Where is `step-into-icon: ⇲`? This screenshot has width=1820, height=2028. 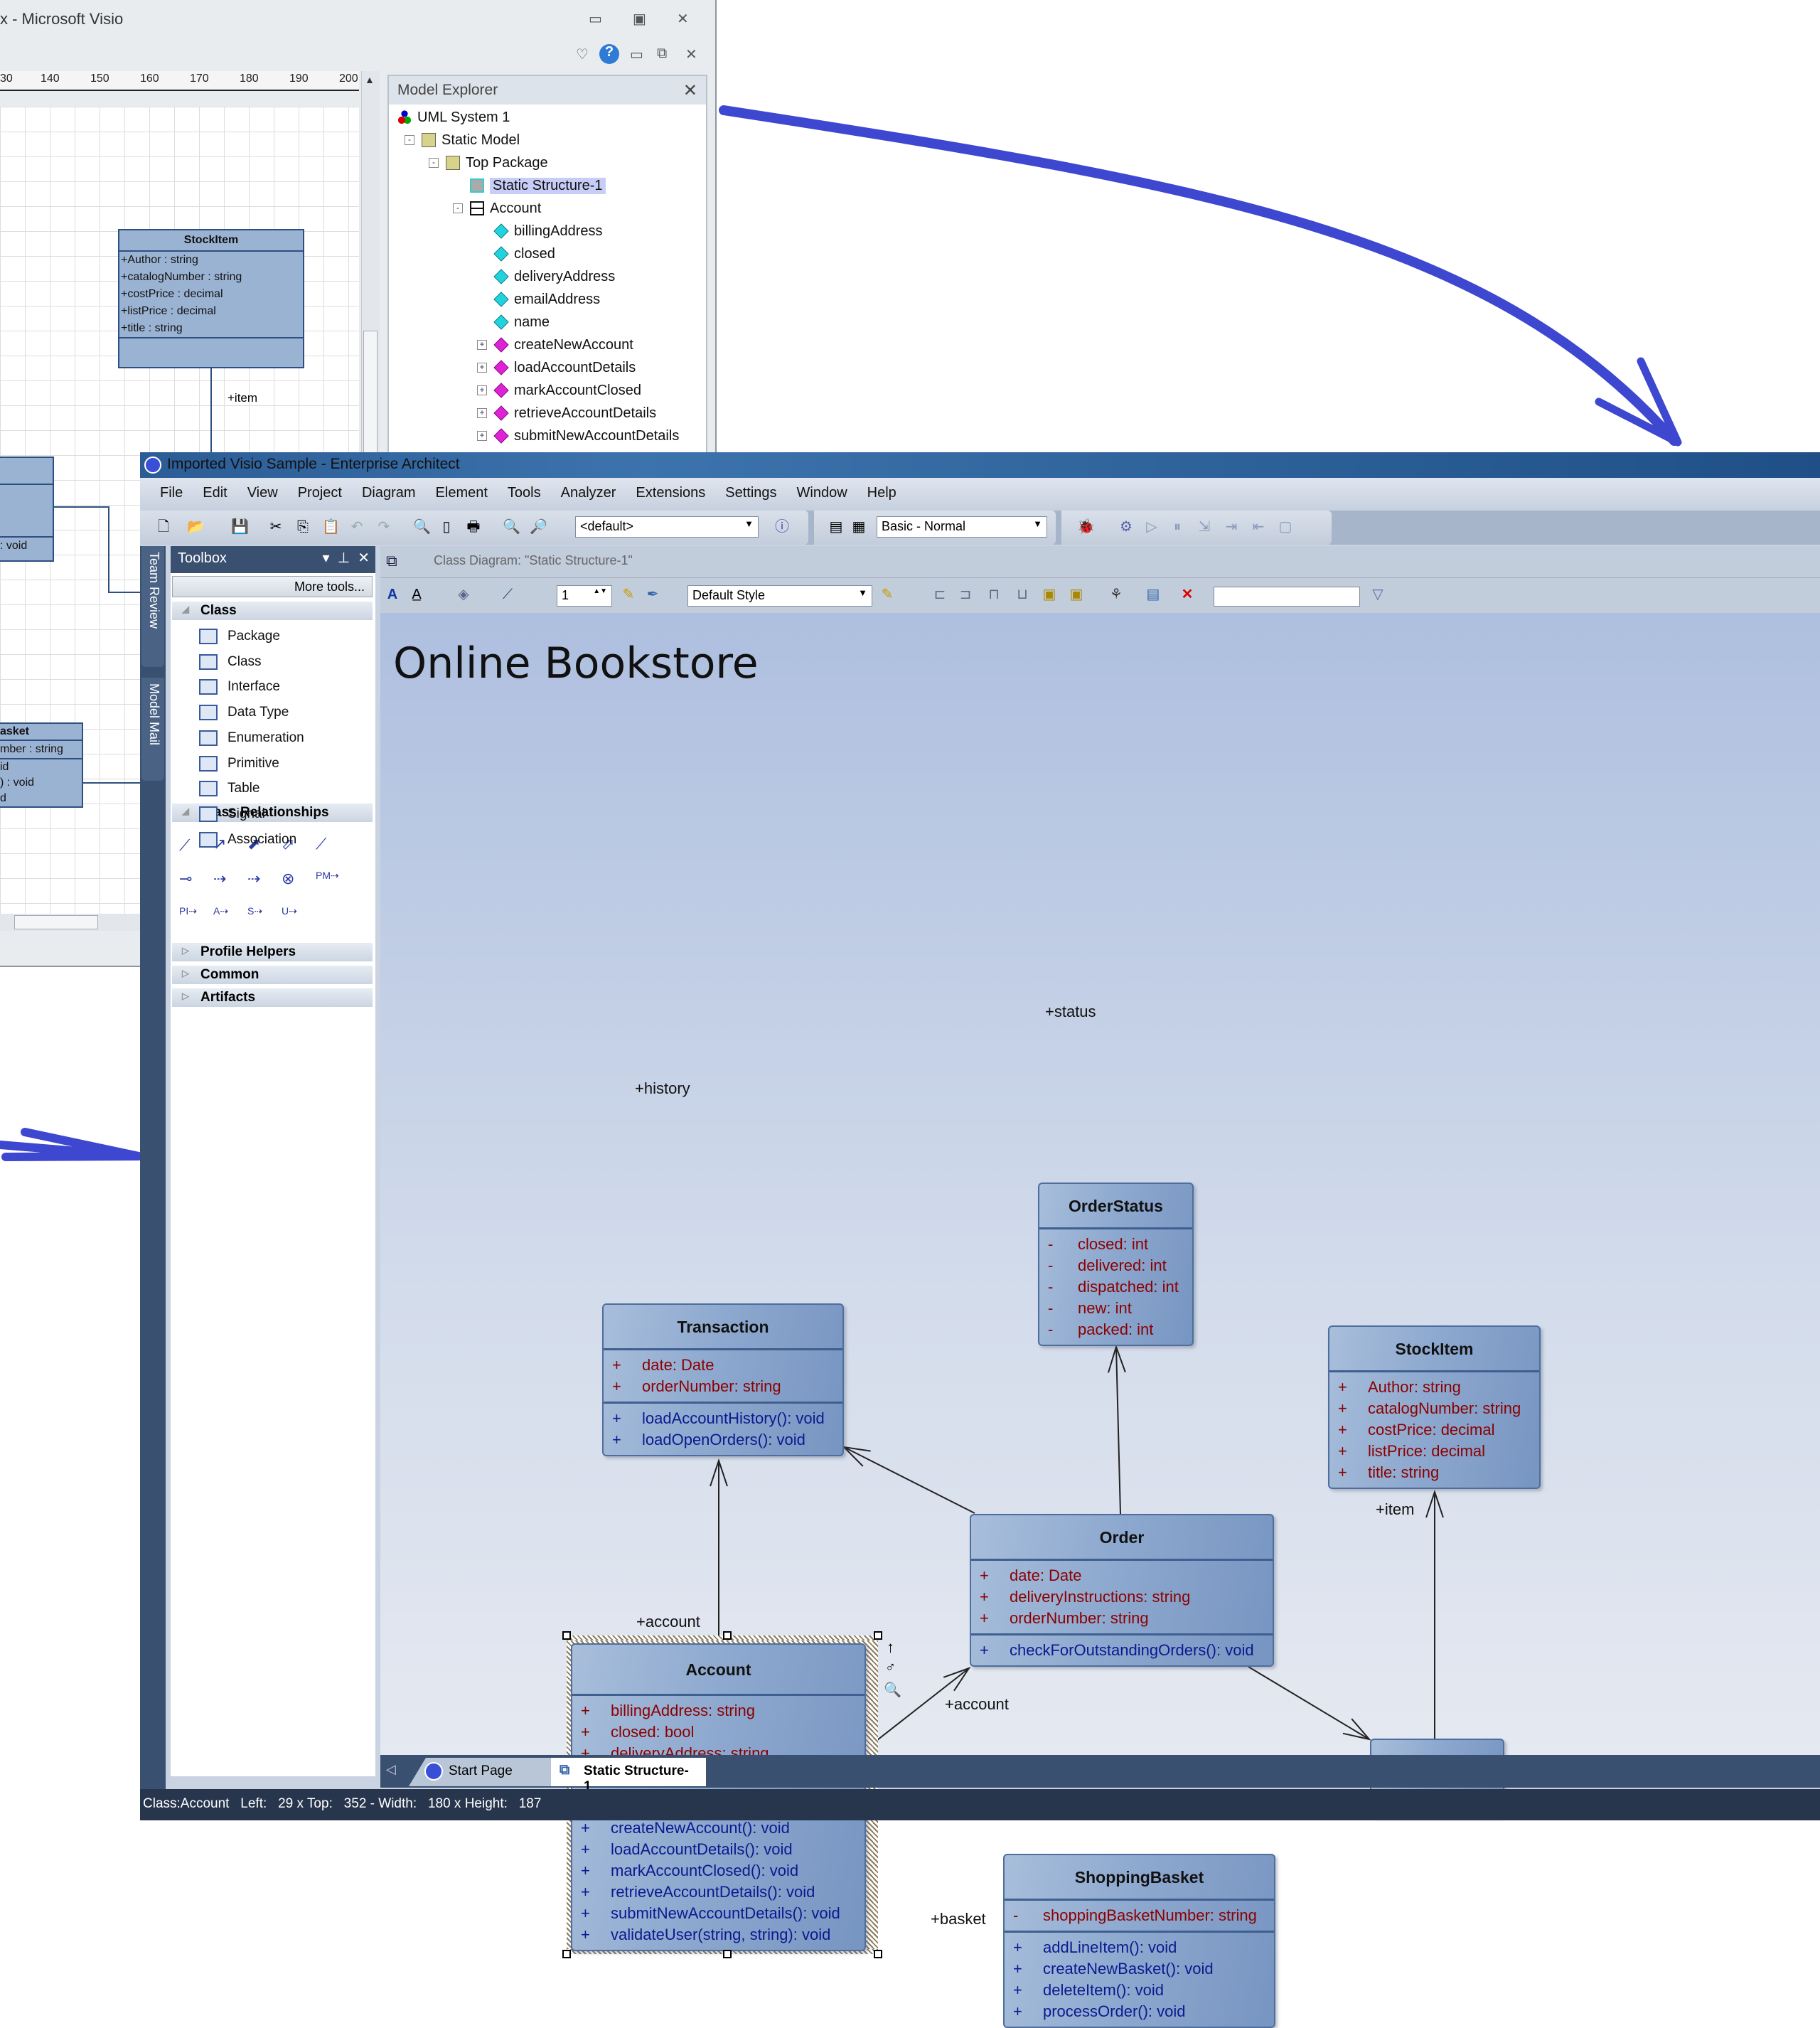 step-into-icon: ⇲ is located at coordinates (1204, 527).